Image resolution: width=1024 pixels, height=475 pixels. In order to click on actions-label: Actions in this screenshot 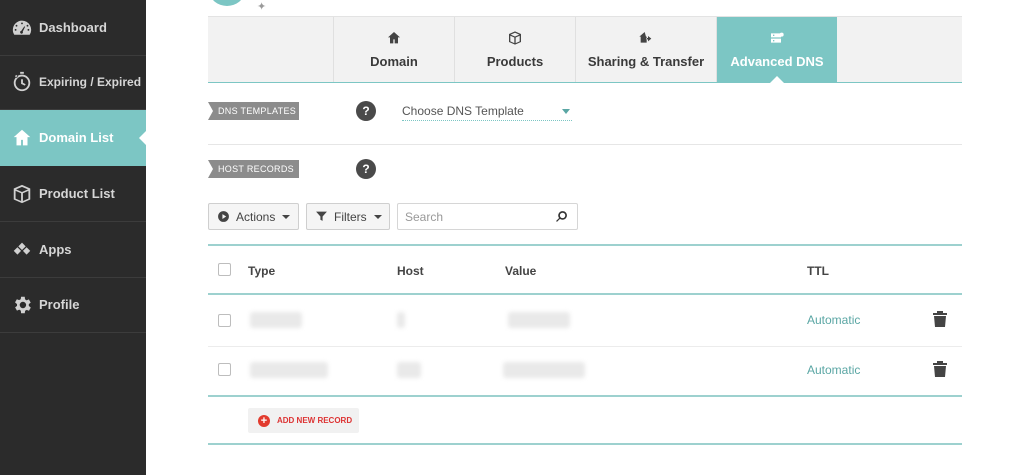, I will do `click(256, 216)`.